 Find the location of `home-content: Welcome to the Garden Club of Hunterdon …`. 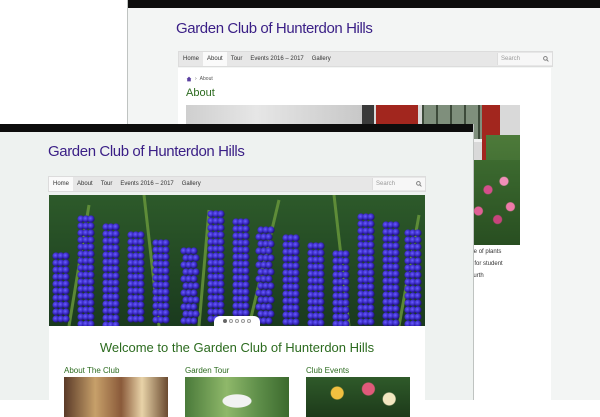

home-content: Welcome to the Garden Club of Hunterdon … is located at coordinates (237, 371).